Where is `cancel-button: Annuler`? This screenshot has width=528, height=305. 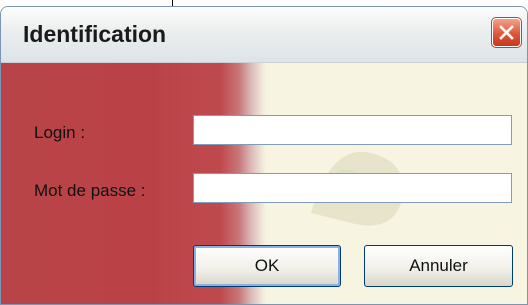 cancel-button: Annuler is located at coordinates (438, 266).